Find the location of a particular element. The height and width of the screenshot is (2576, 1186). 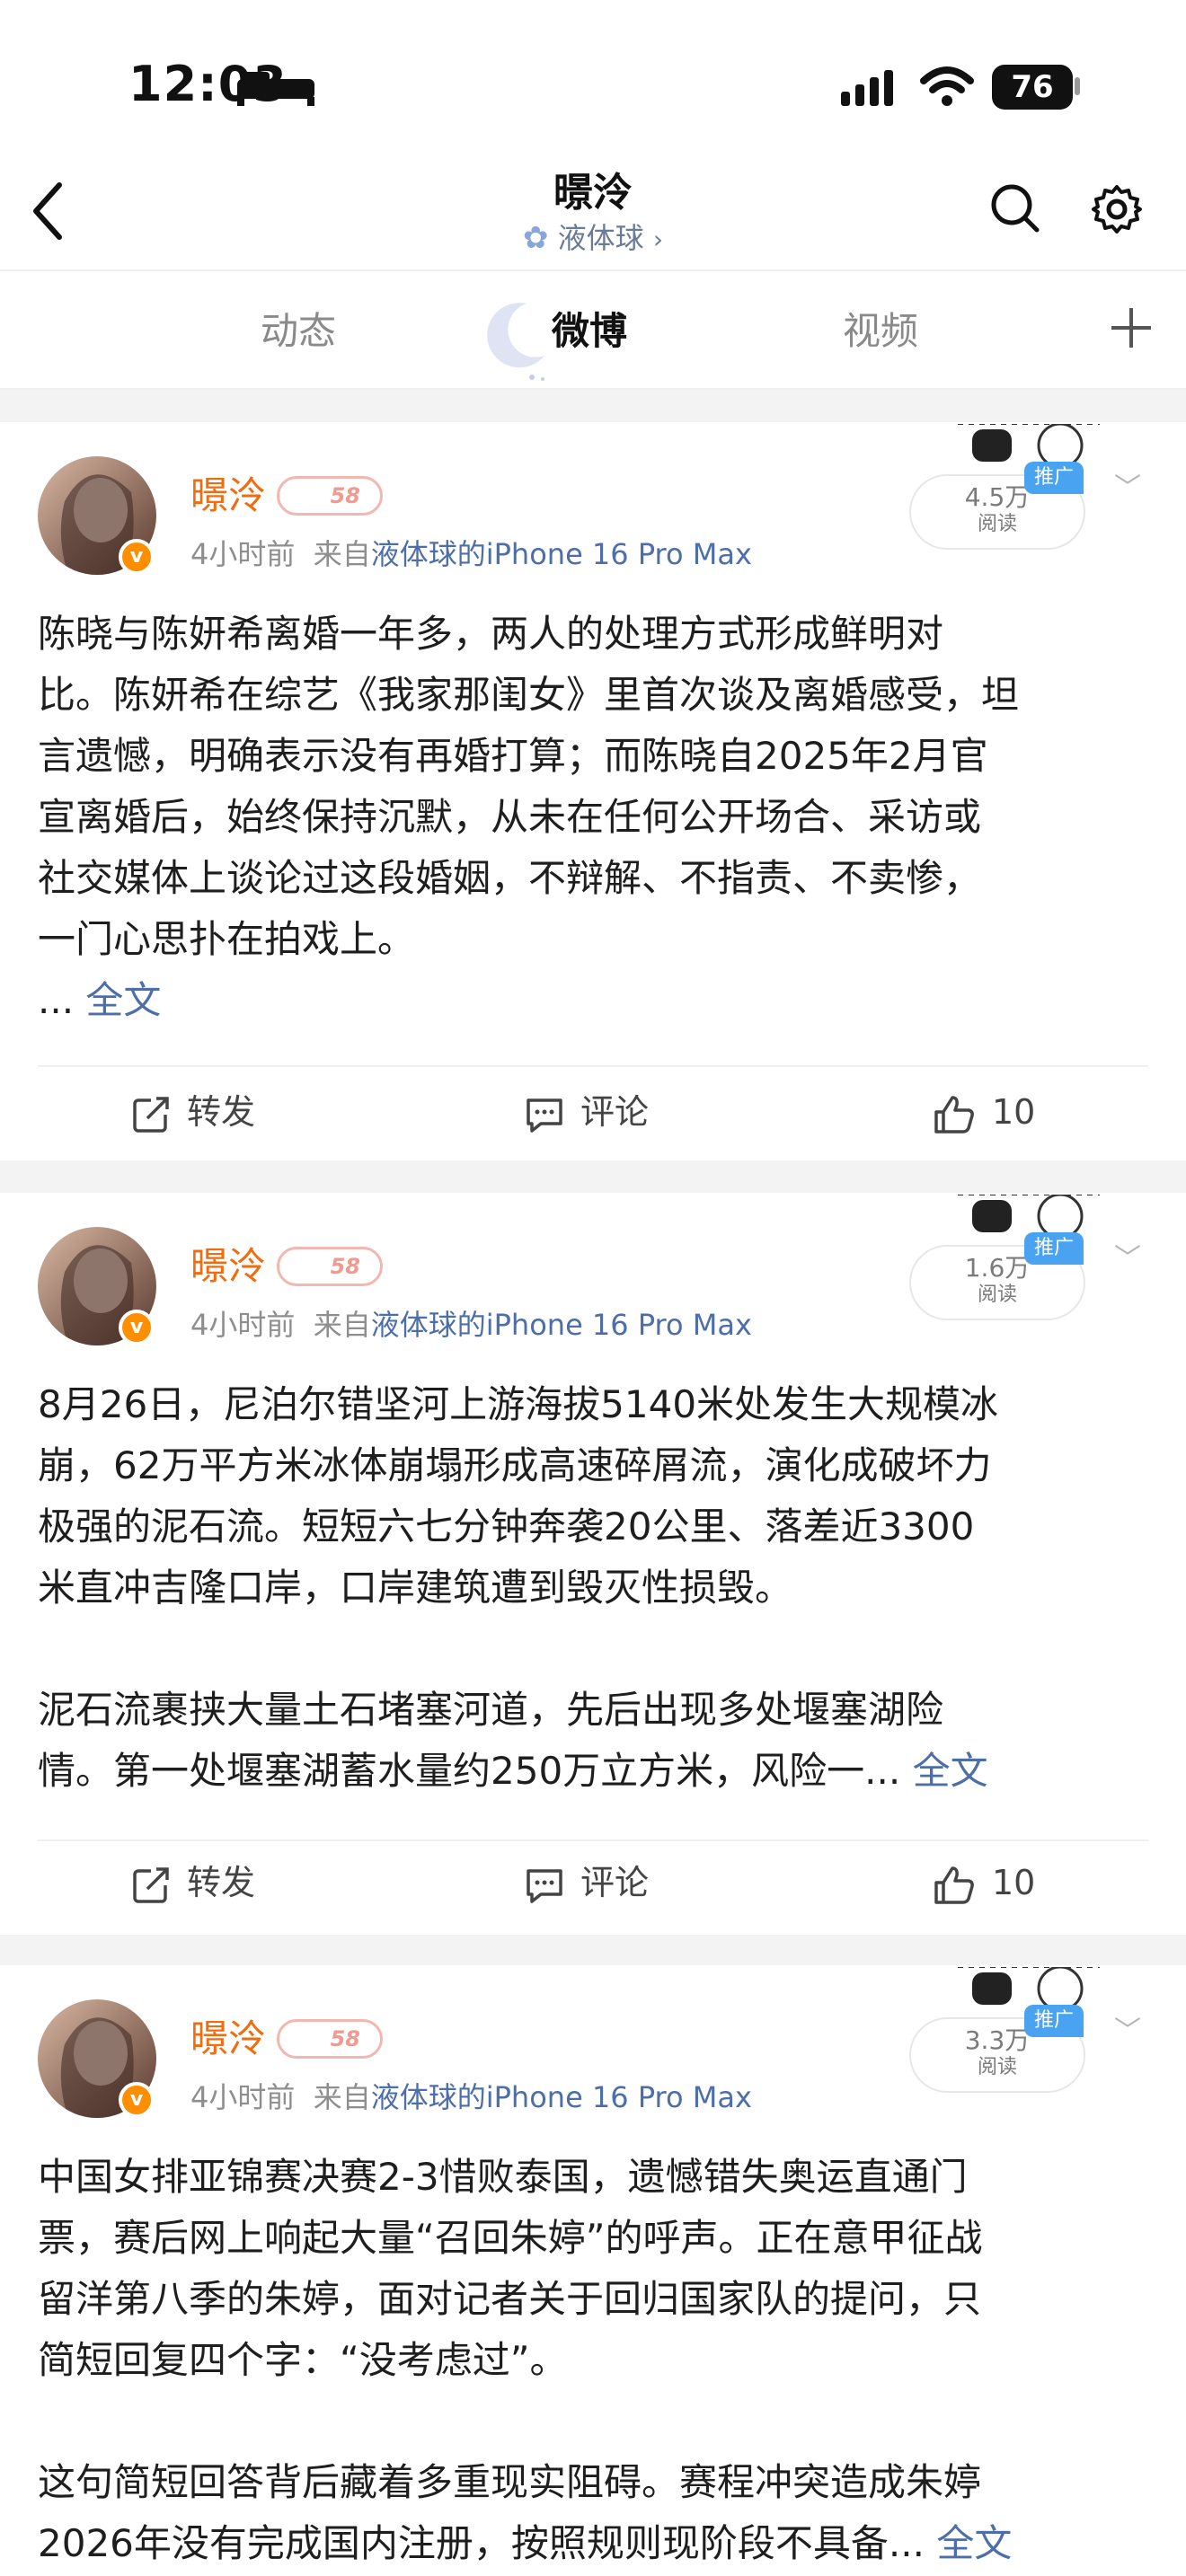

post-text-line: 米直冲吉隆口岸，口岸建筑遭到毁灭性损毁。 is located at coordinates (415, 1588).